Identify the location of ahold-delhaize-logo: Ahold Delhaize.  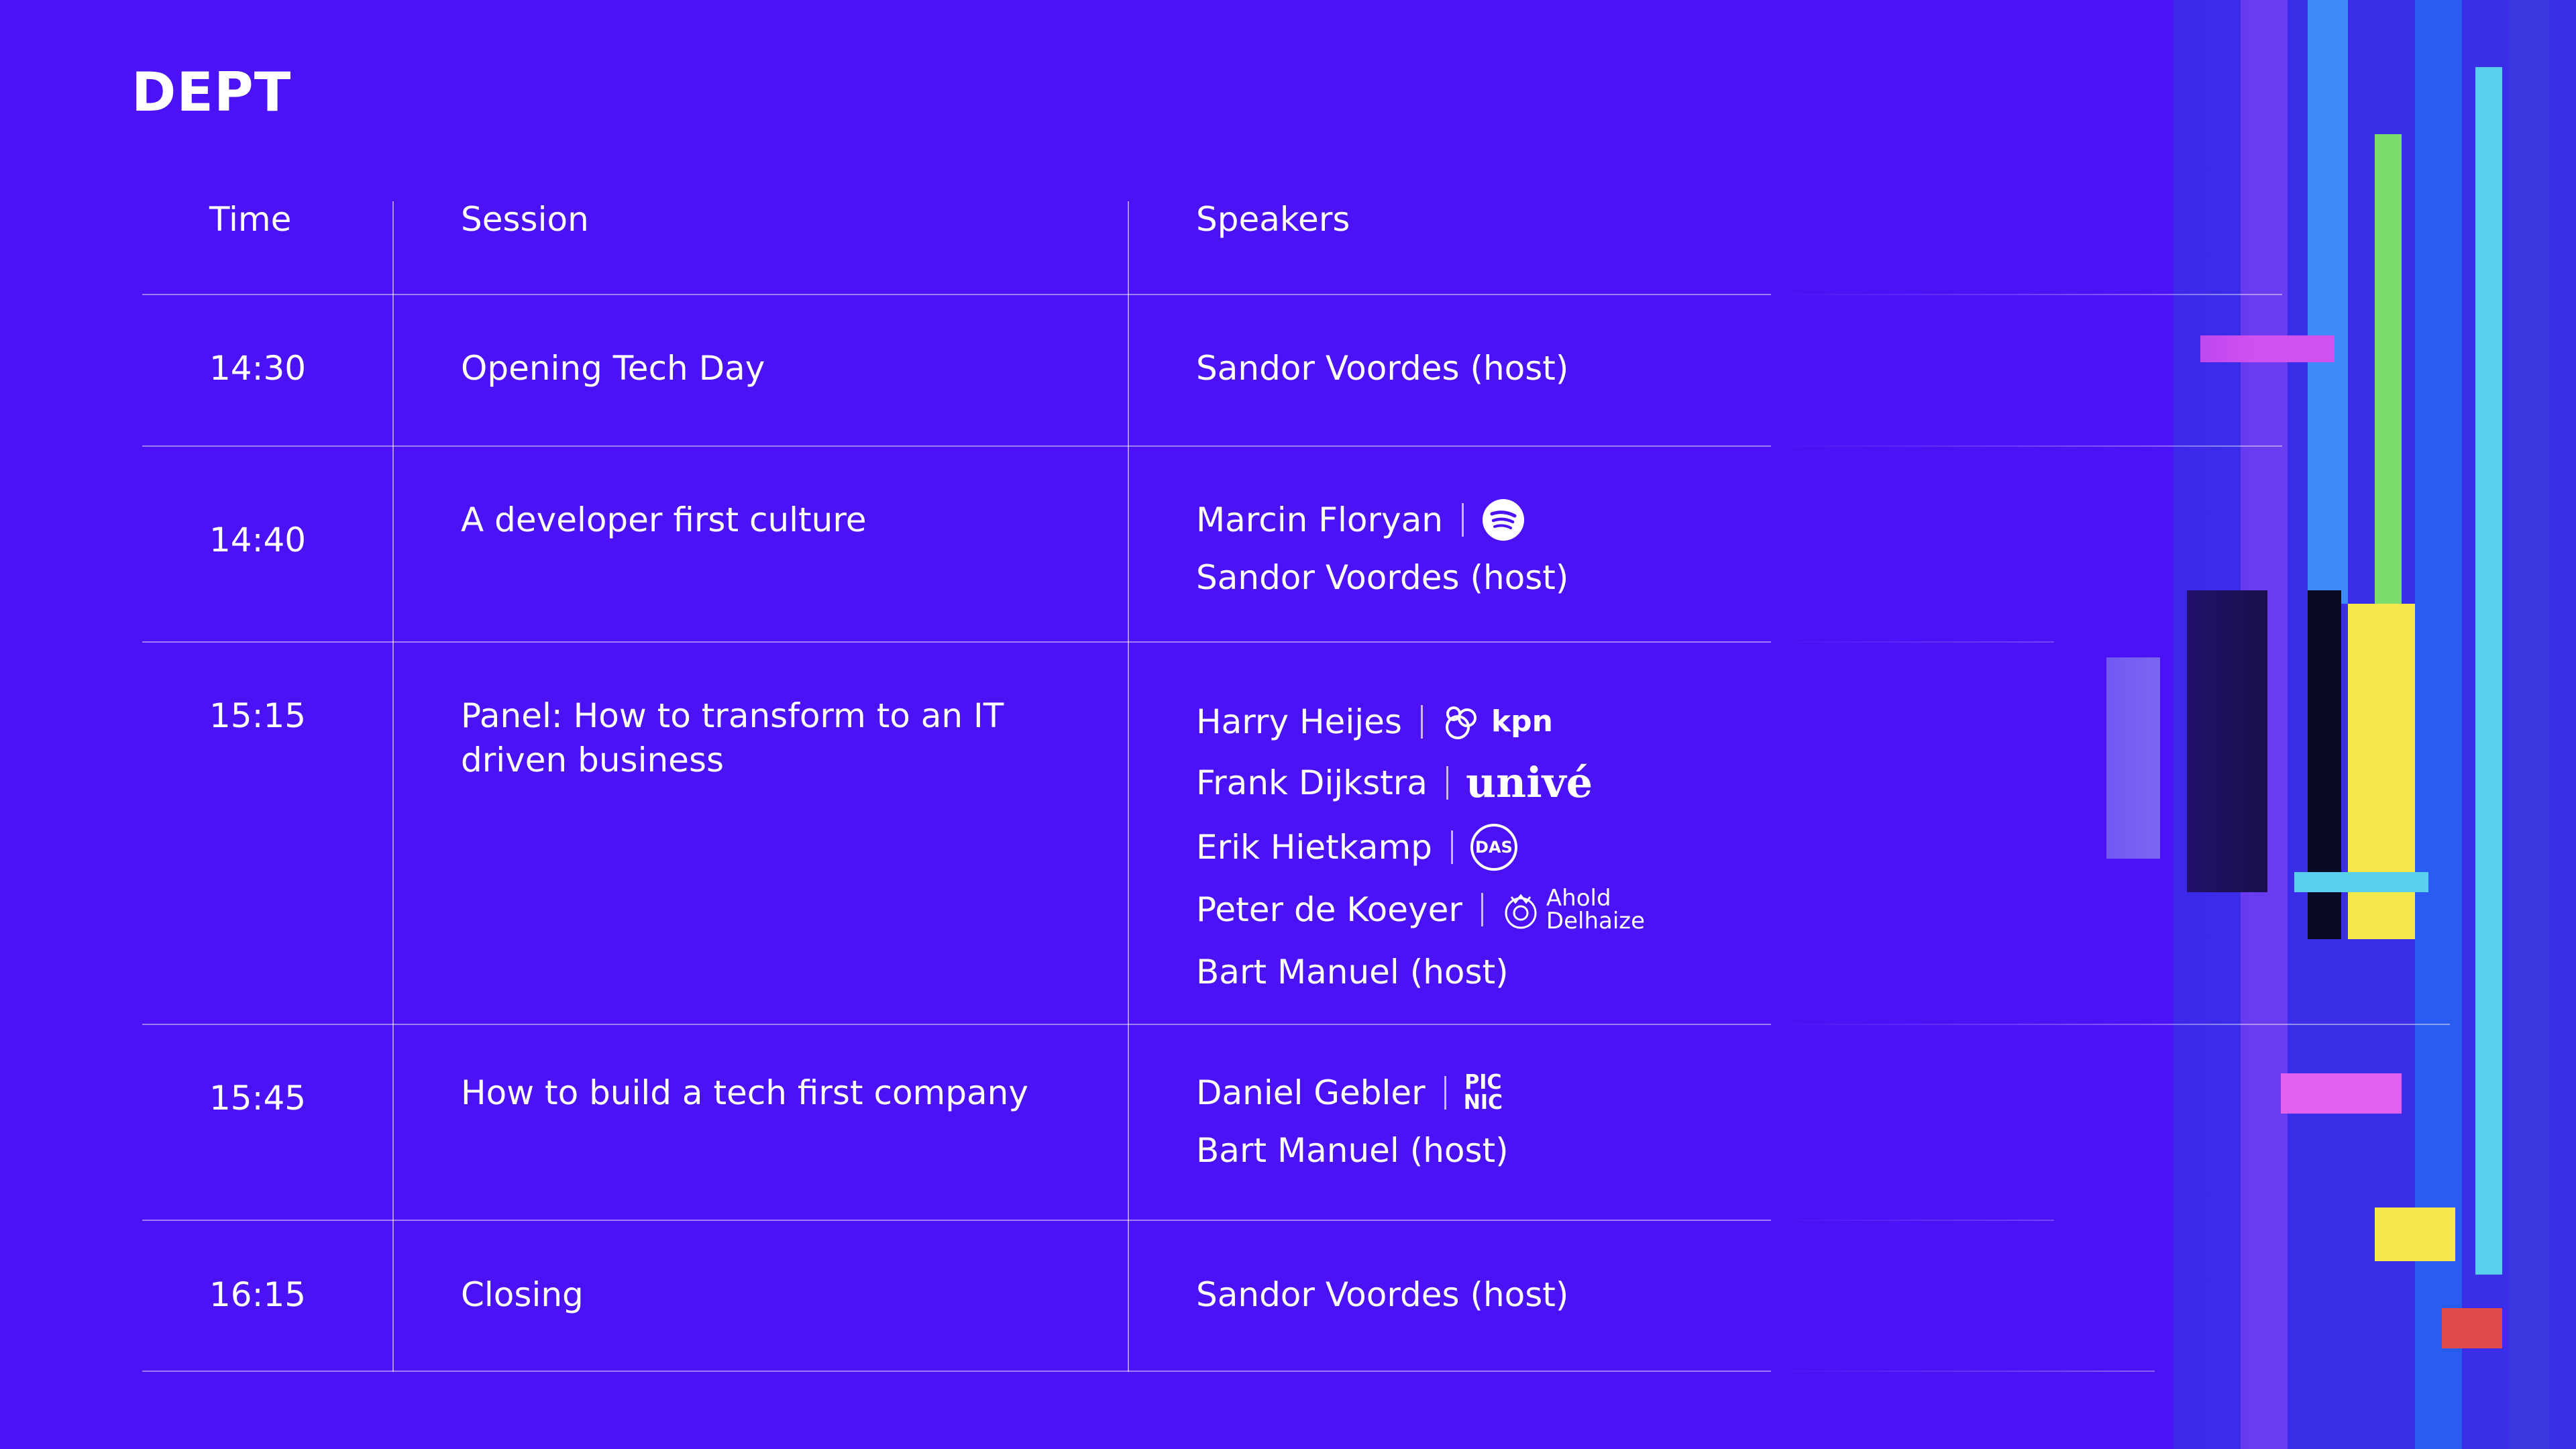
(1573, 909).